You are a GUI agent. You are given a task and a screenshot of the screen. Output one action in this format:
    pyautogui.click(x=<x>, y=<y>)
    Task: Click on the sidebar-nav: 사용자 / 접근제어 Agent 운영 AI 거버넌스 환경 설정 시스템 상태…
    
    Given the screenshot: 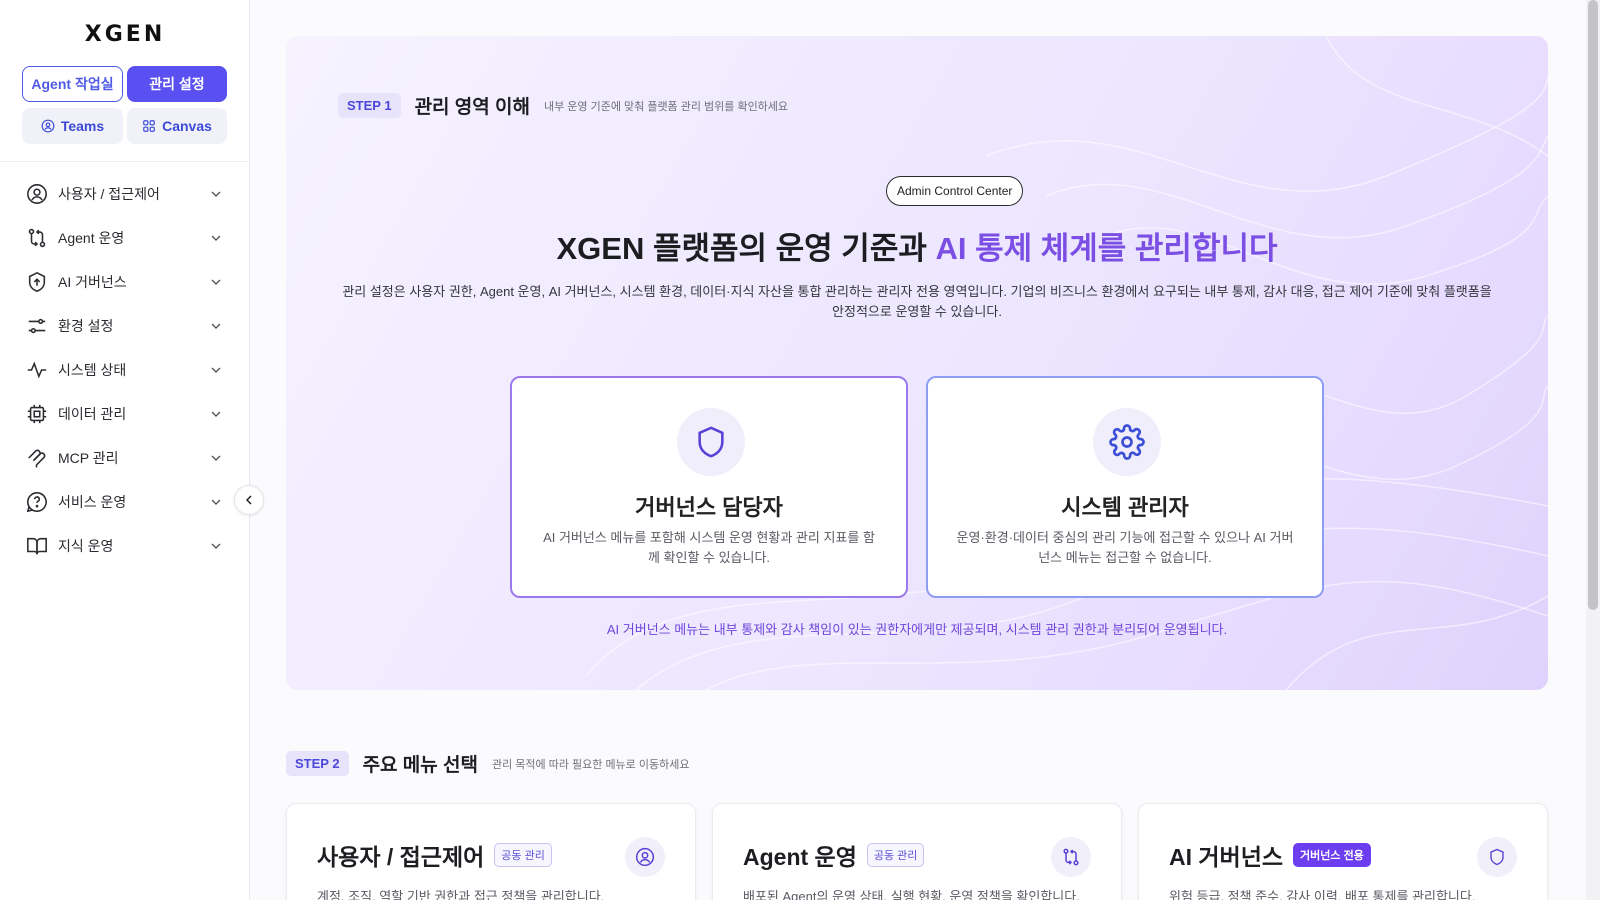 What is the action you would take?
    pyautogui.click(x=125, y=370)
    